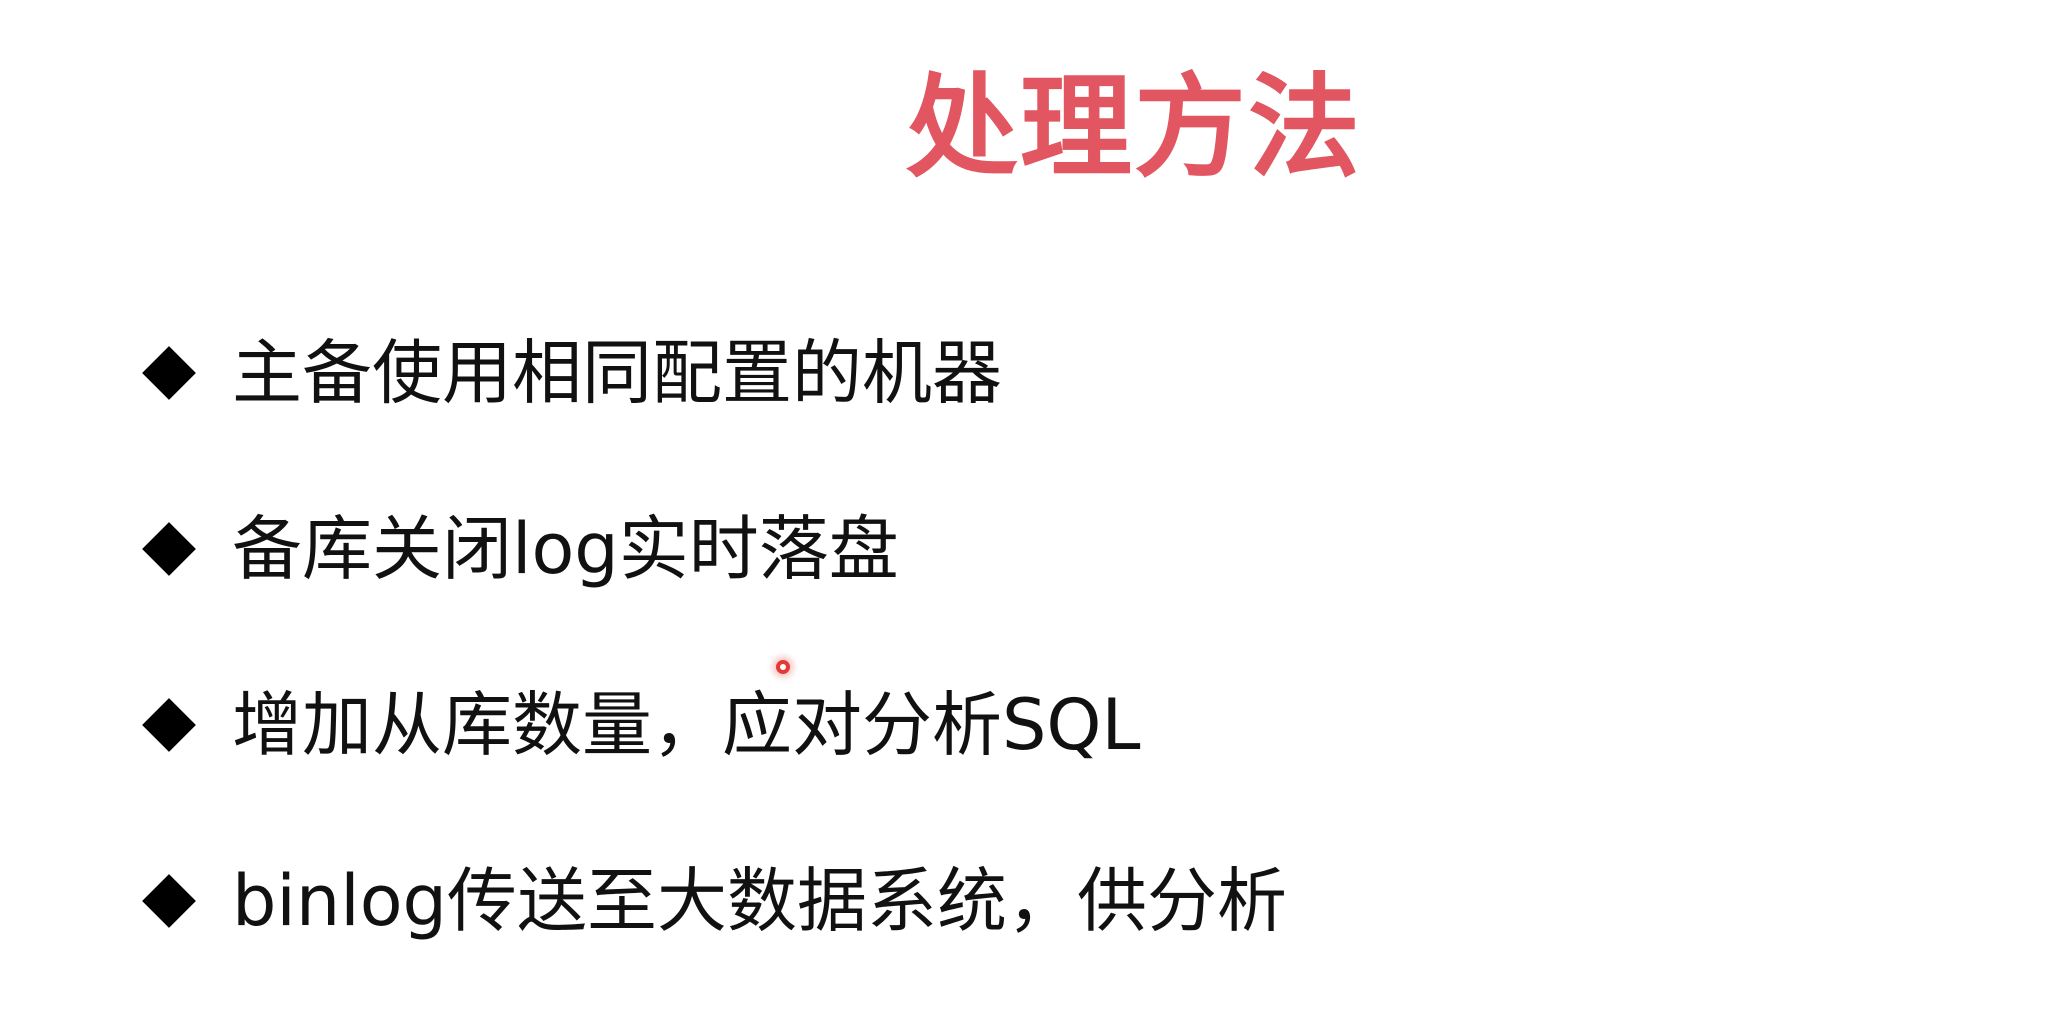 Image resolution: width=2046 pixels, height=1033 pixels. I want to click on laser-pointer-icon, so click(783, 667).